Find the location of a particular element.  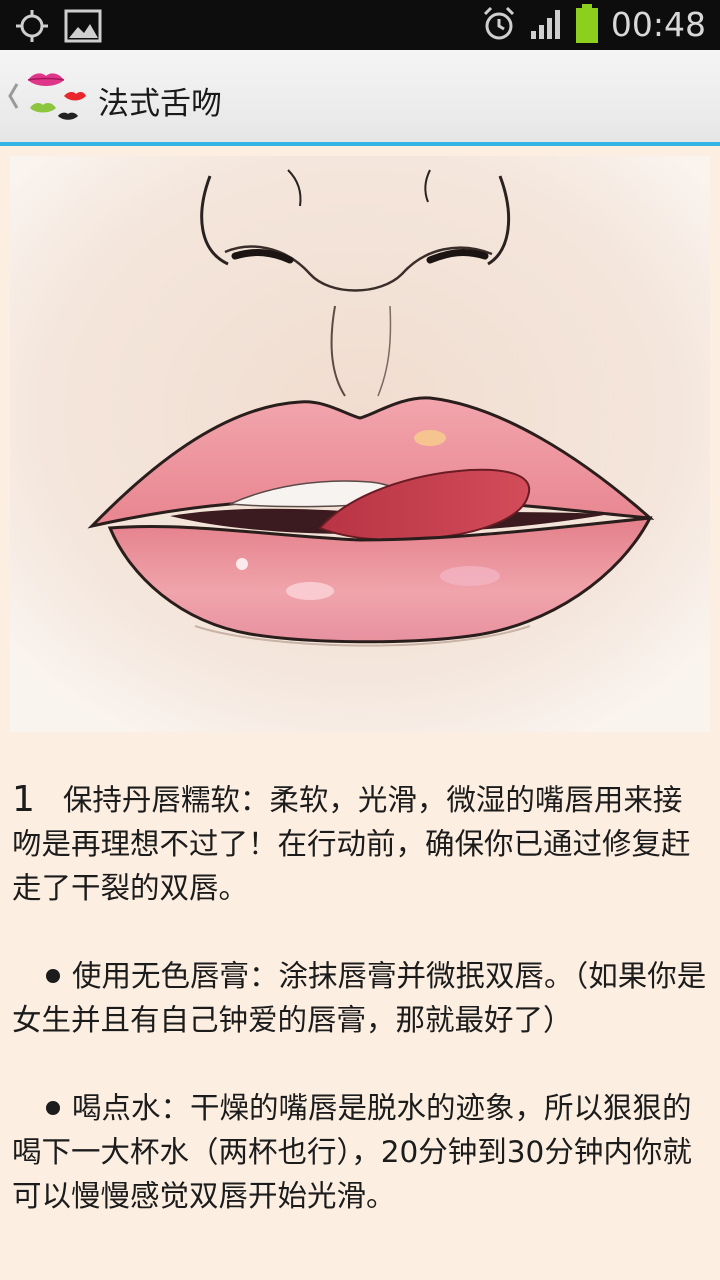

action-bar-divider is located at coordinates (360, 144).